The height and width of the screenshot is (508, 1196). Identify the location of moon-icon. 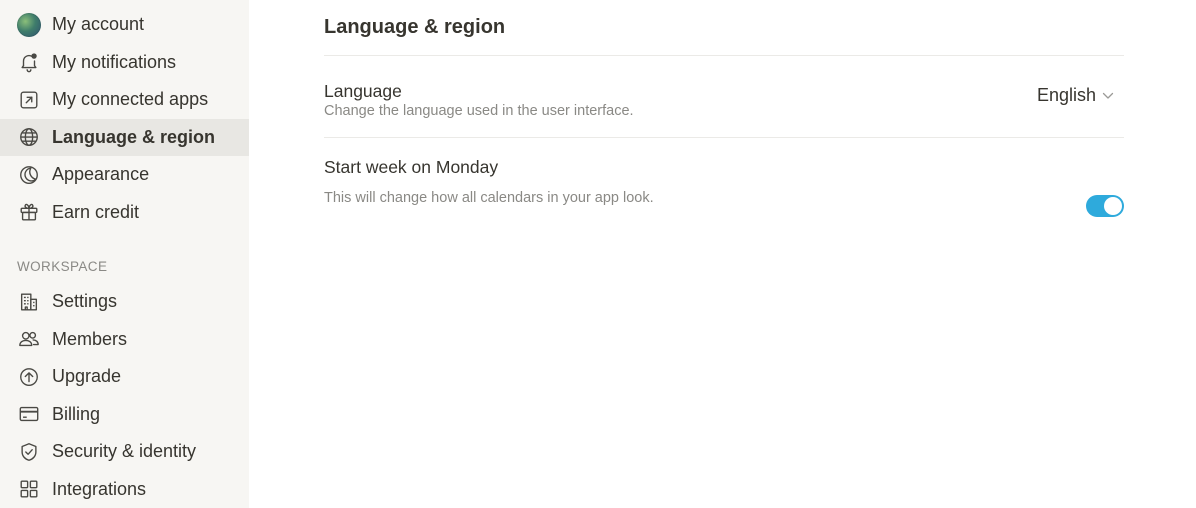
(29, 175).